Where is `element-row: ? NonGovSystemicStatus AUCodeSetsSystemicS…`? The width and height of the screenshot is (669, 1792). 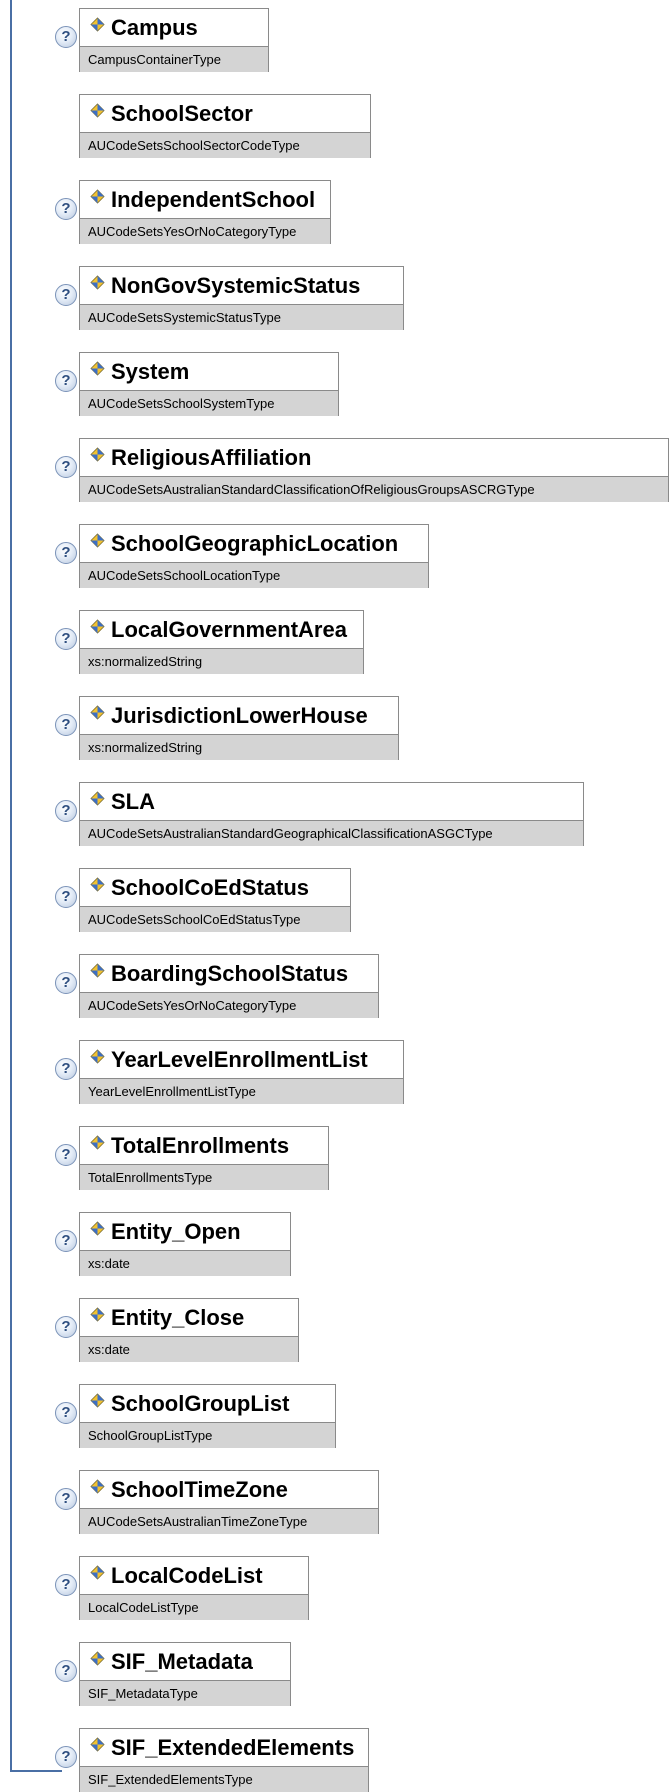
element-row: ? NonGovSystemicStatus AUCodeSetsSystemicS… is located at coordinates (334, 294).